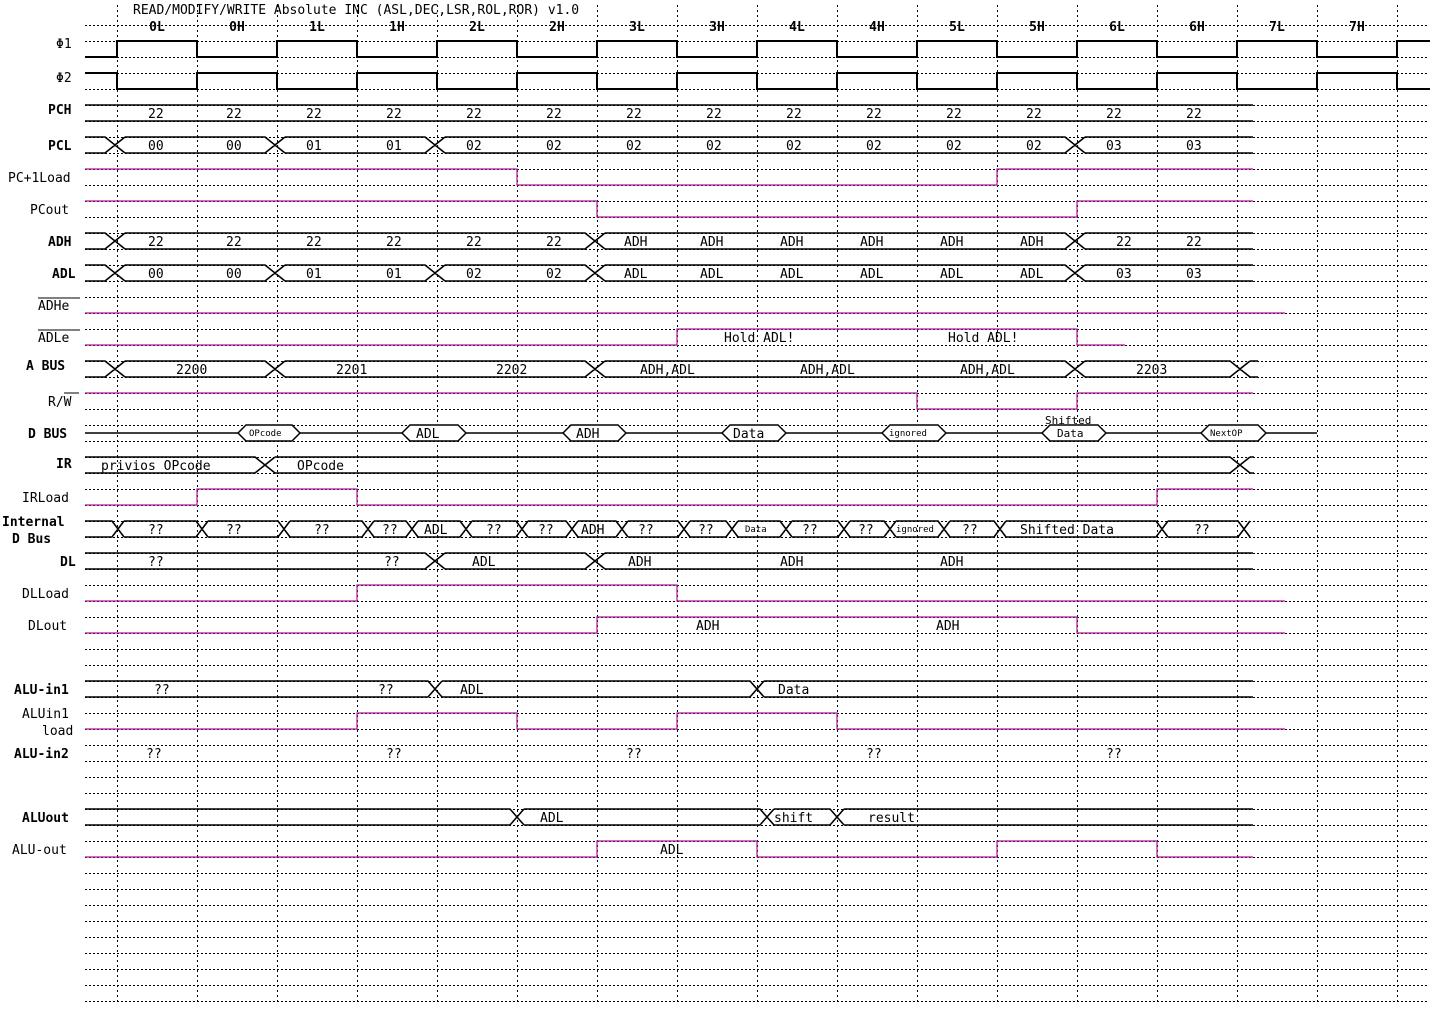 This screenshot has width=1431, height=1018. I want to click on phase-label: 6H, so click(1197, 27).